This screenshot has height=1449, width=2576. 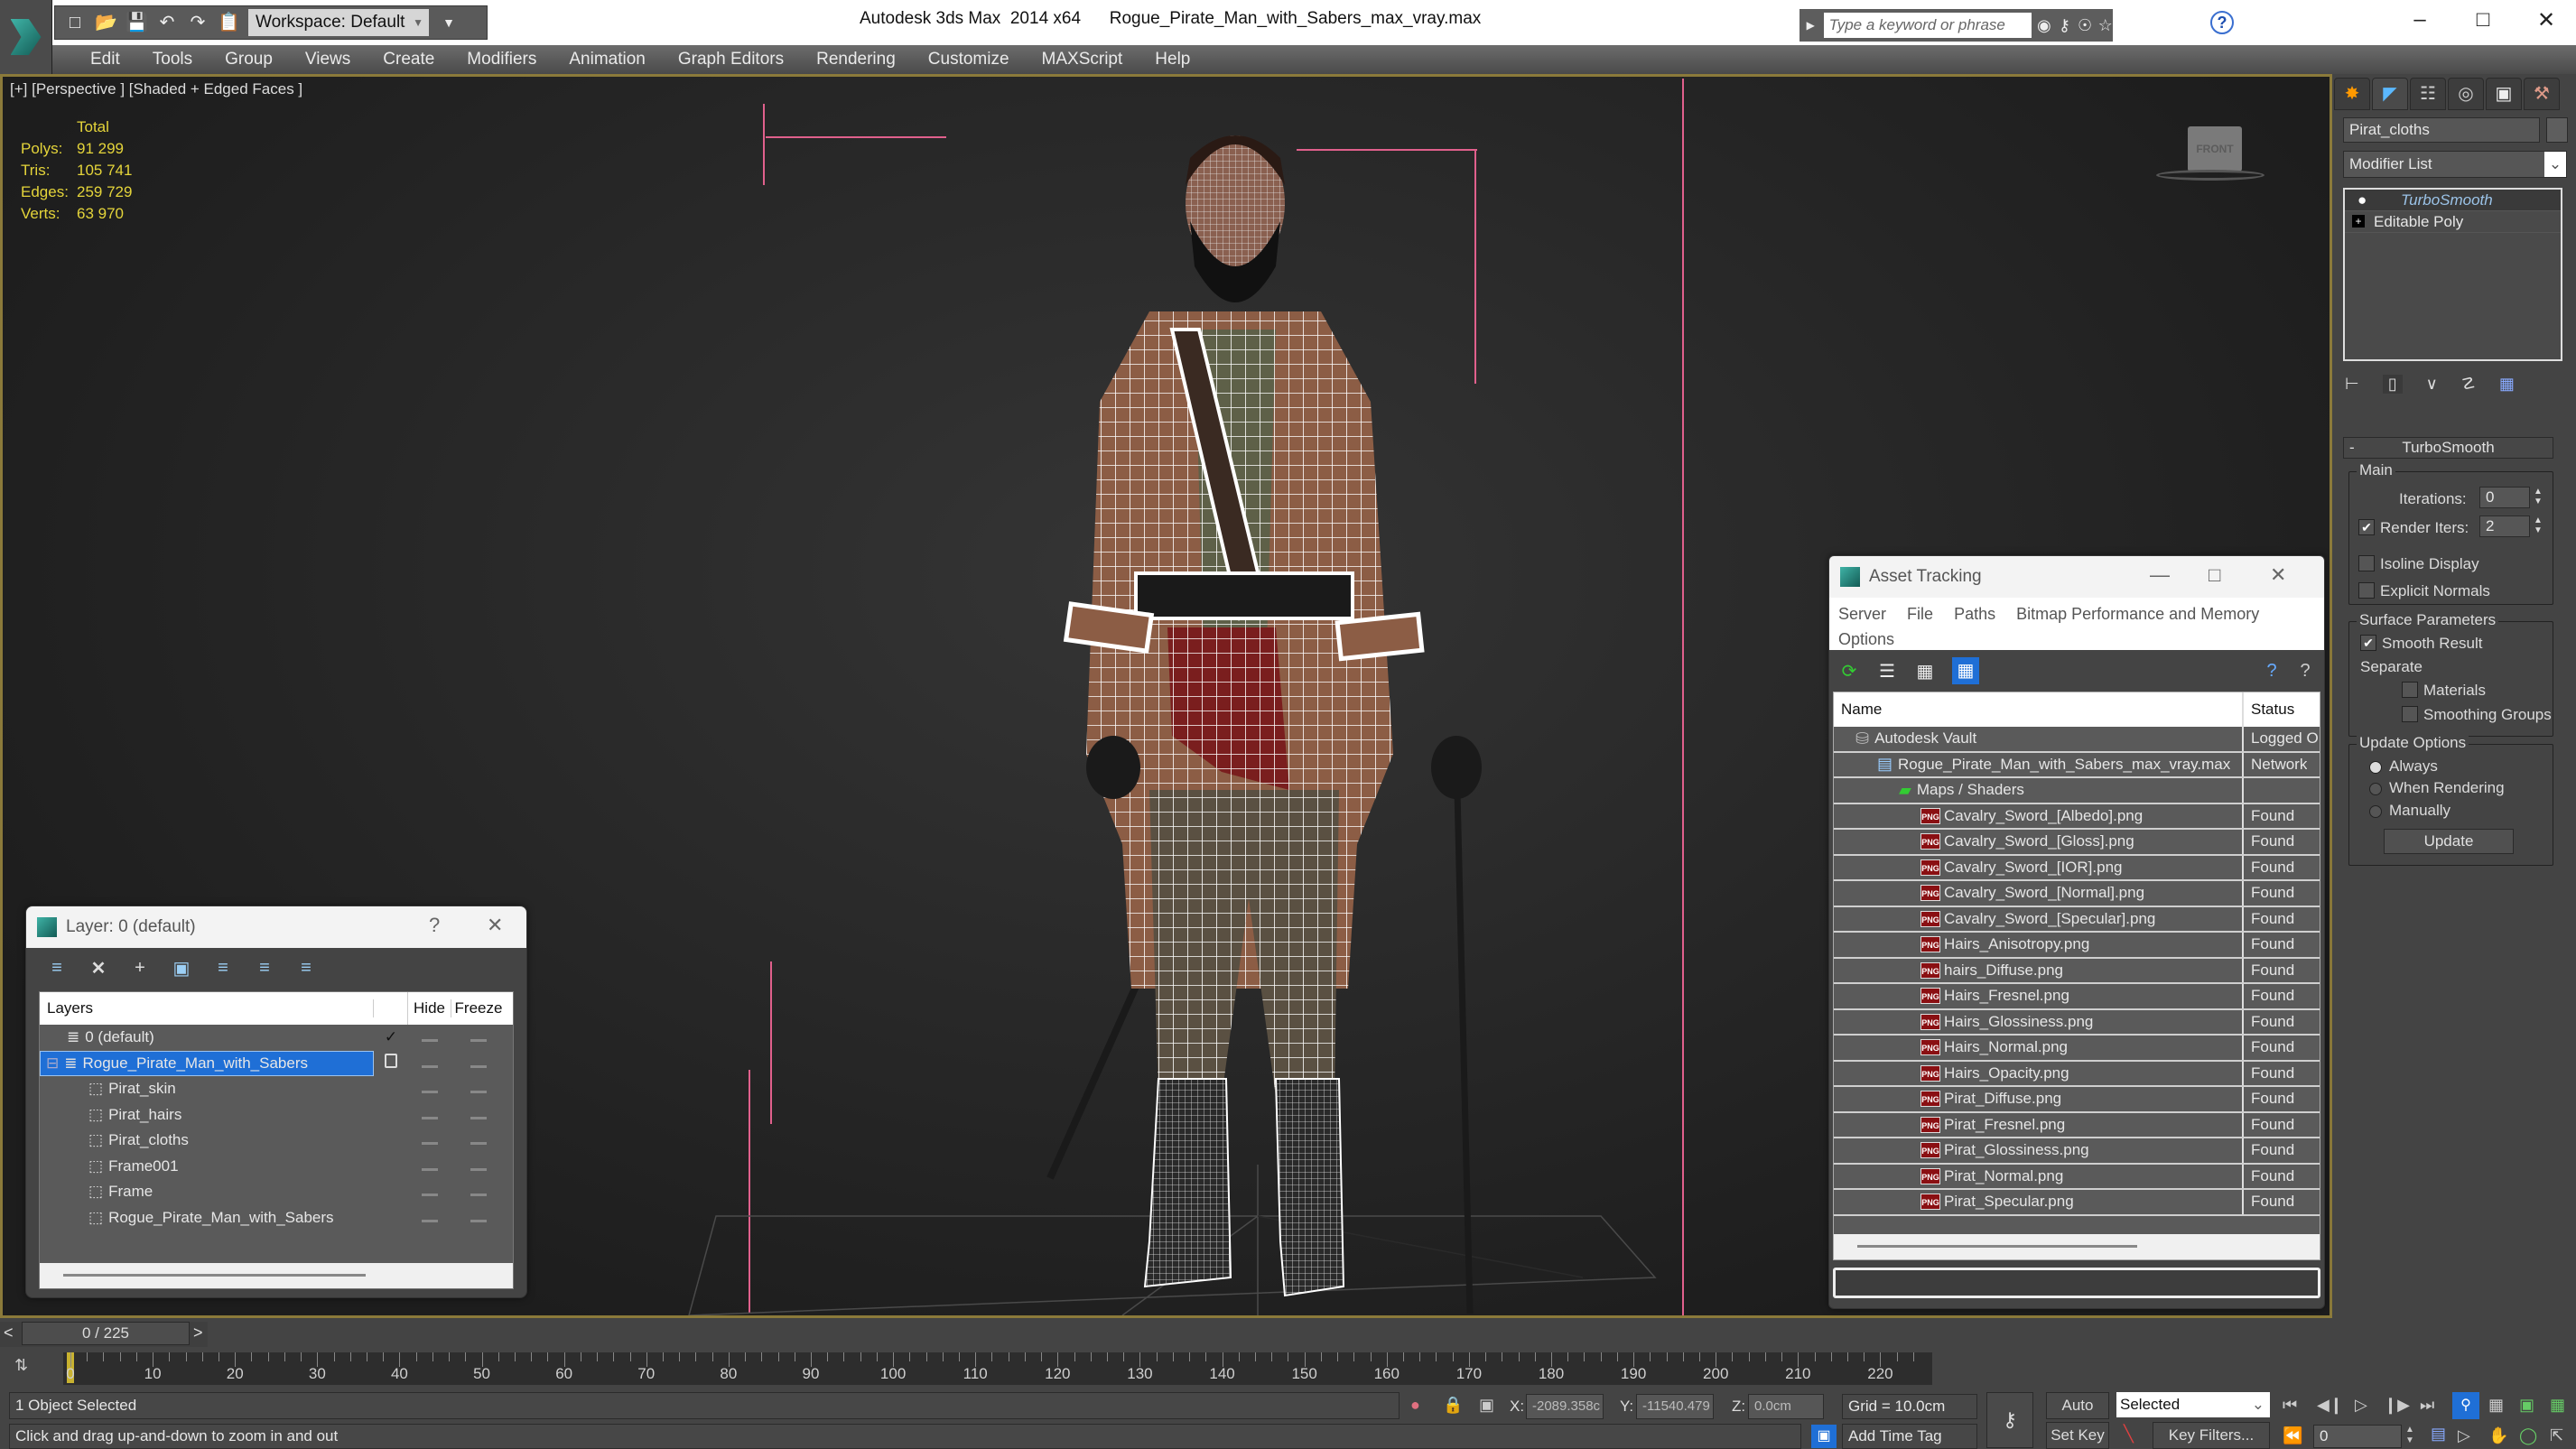 I want to click on layer-object-row: ⬚ Frame, so click(x=276, y=1192).